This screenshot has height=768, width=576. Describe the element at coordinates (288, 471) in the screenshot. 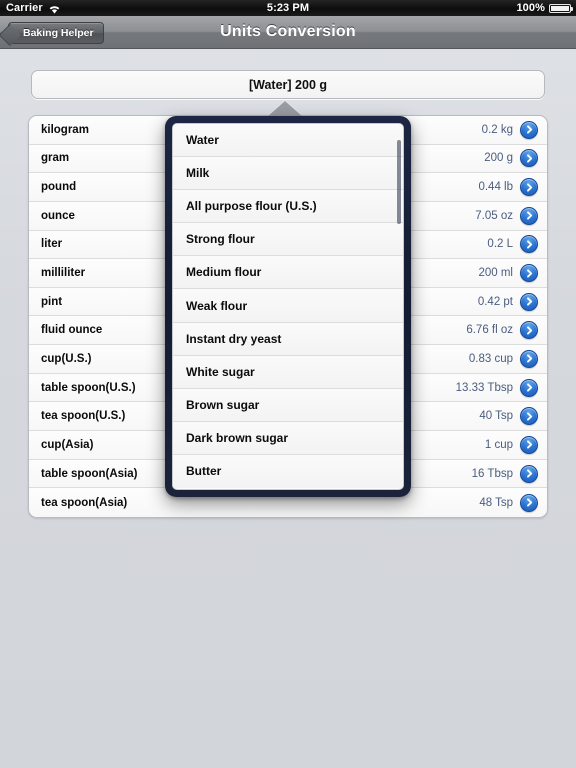

I see `list-item: Butter` at that location.